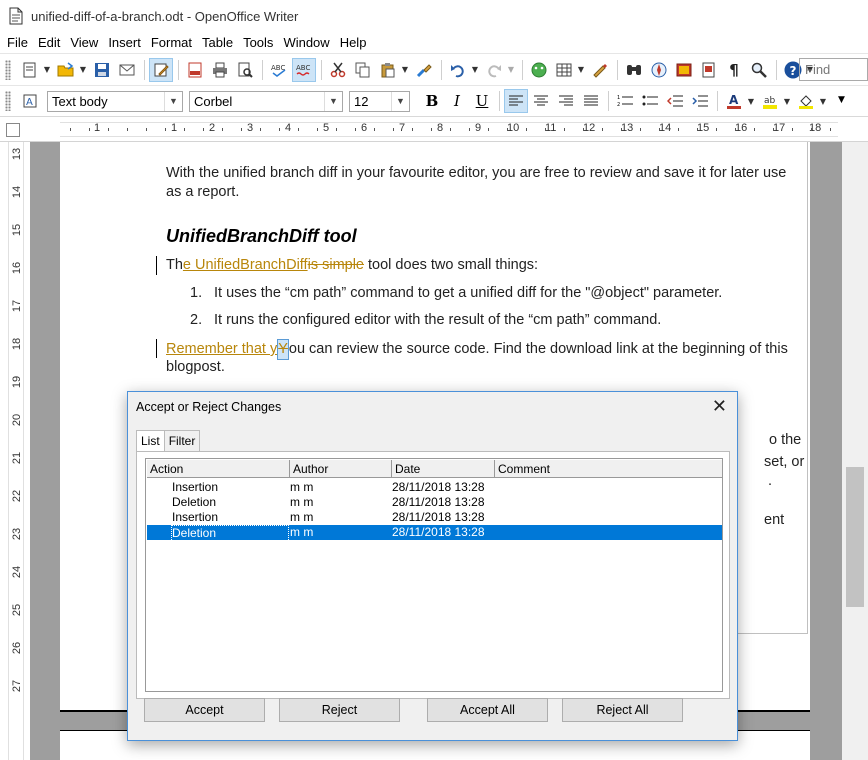 This screenshot has width=868, height=760. What do you see at coordinates (218, 469) in the screenshot?
I see `column-header-action: Action` at bounding box center [218, 469].